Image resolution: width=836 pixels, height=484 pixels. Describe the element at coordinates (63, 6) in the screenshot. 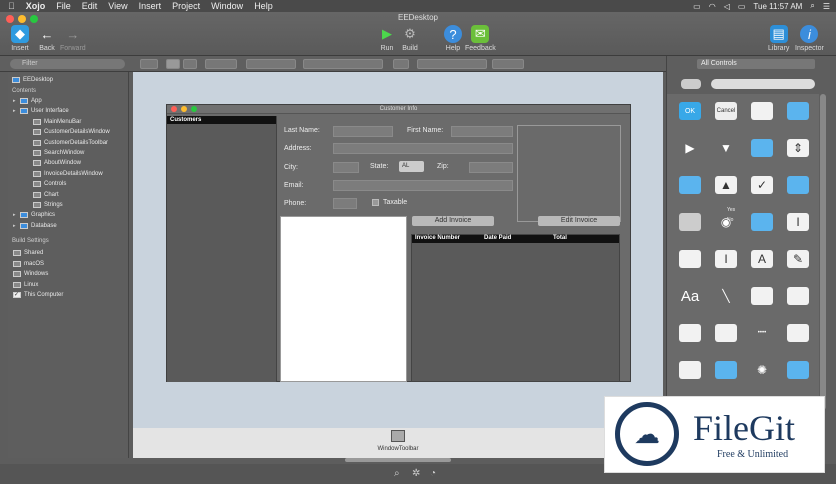

I see `menu-file: File` at that location.